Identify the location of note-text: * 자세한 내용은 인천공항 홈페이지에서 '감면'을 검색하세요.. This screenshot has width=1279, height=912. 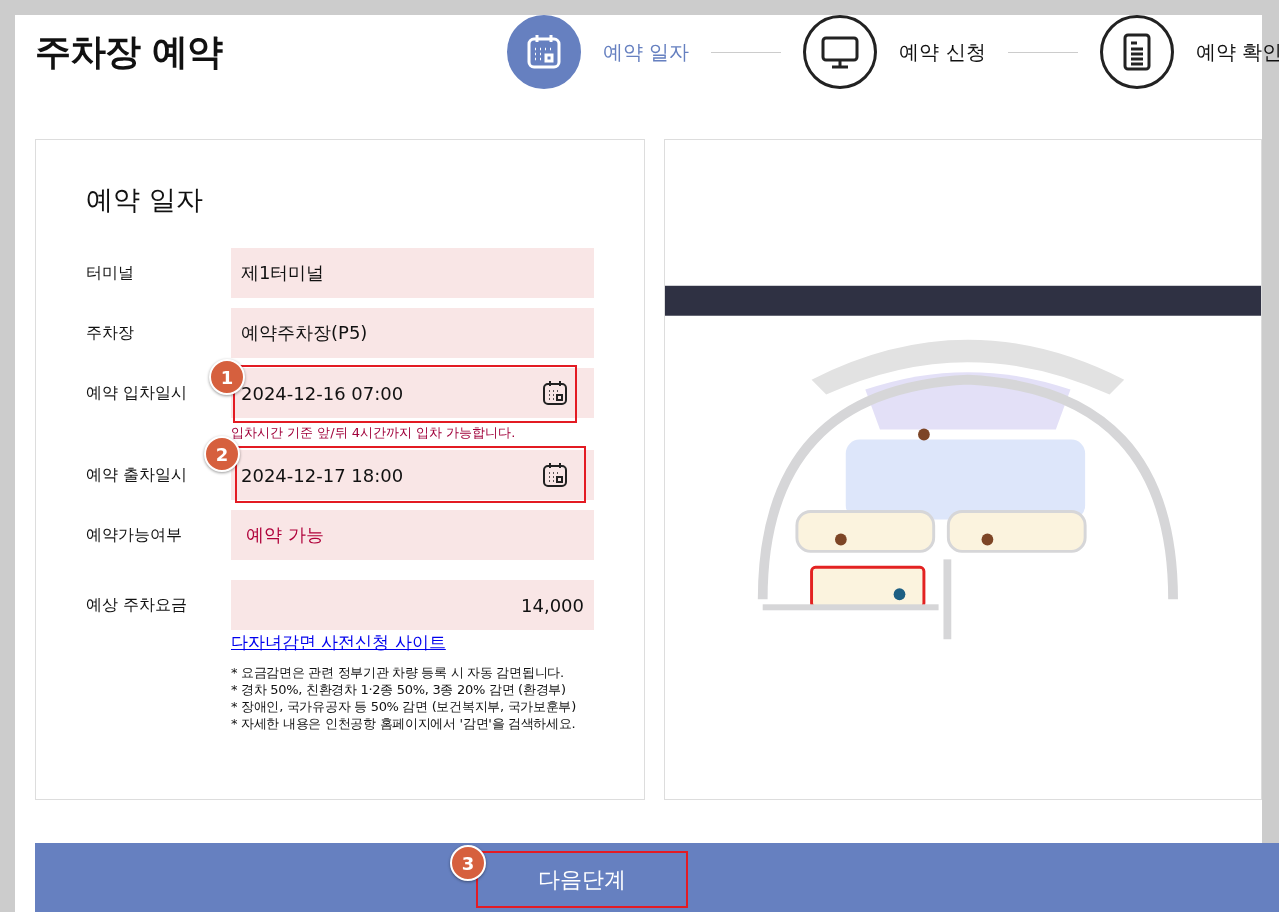
(404, 723).